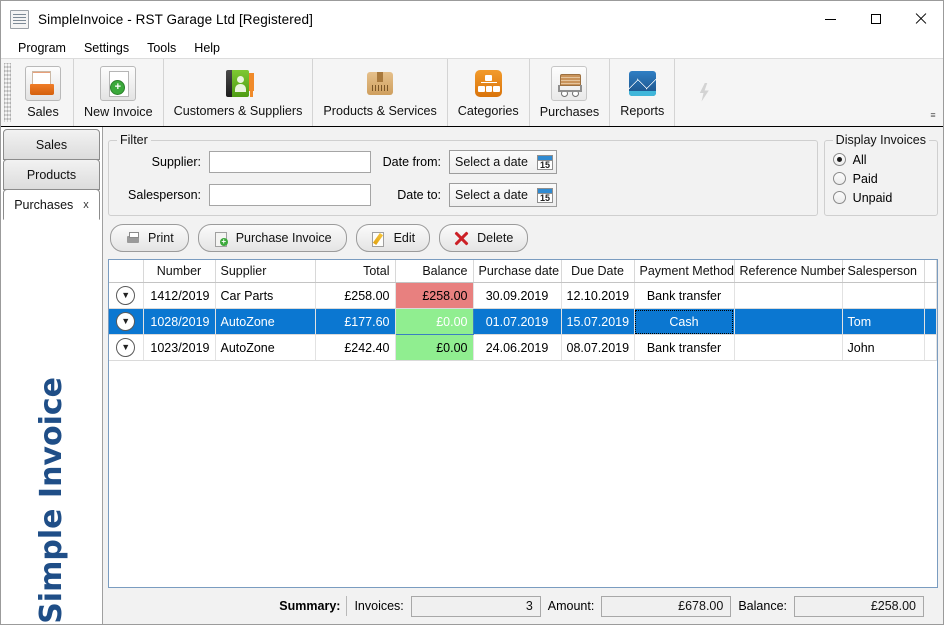  What do you see at coordinates (883, 295) in the screenshot?
I see `cell-salesperson` at bounding box center [883, 295].